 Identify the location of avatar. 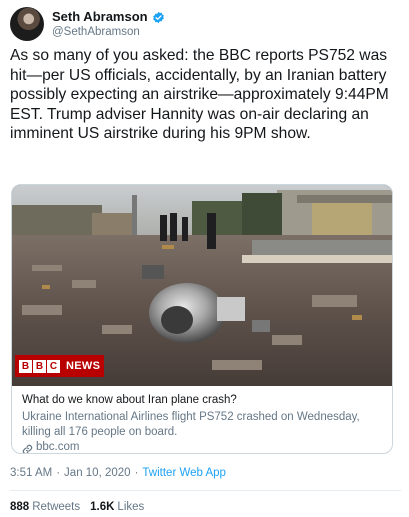
(27, 24).